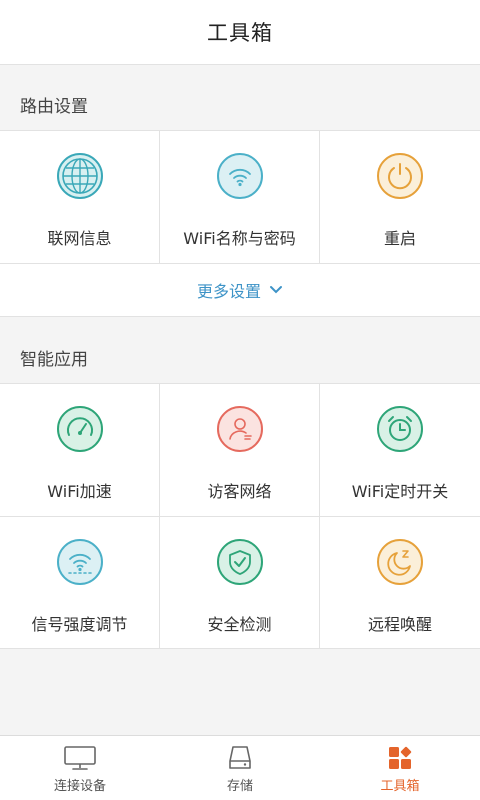 The height and width of the screenshot is (800, 480). I want to click on tool-label: 重启, so click(399, 238).